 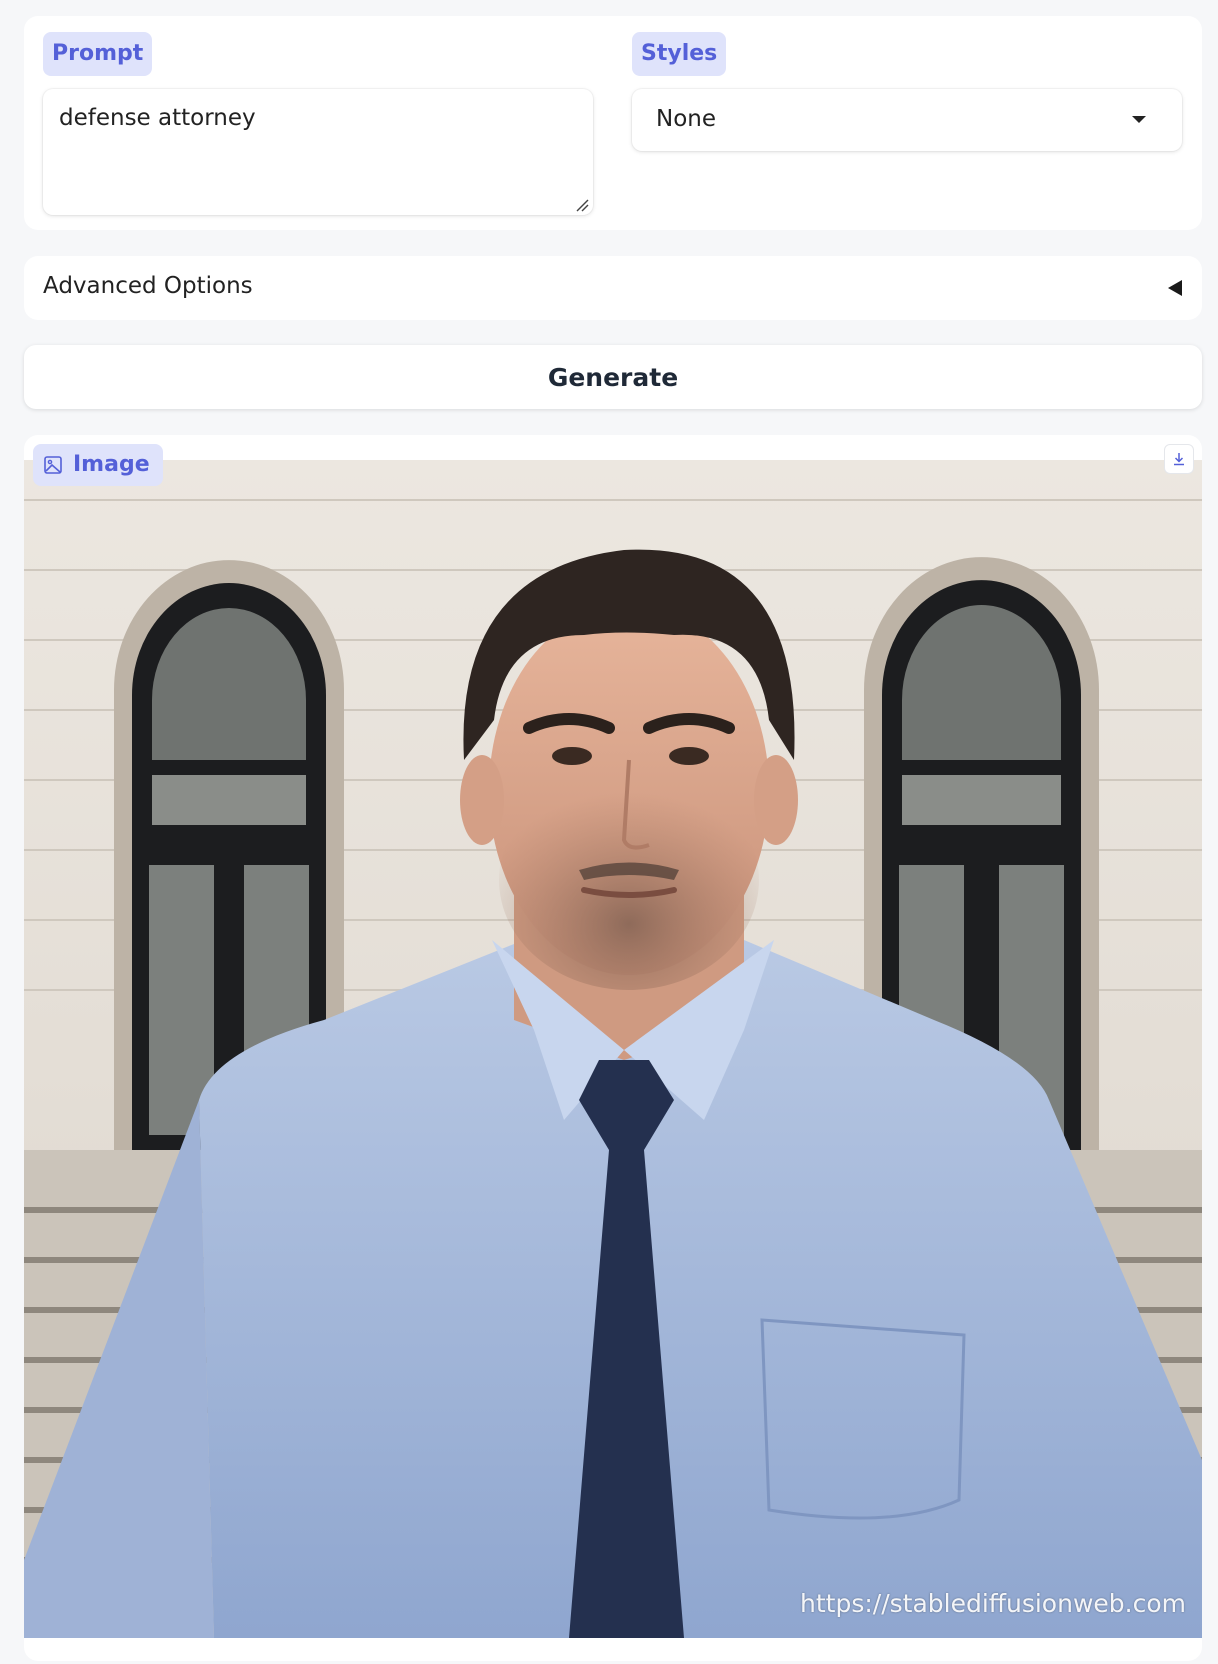 I want to click on prompt-label: Prompt, so click(x=98, y=54).